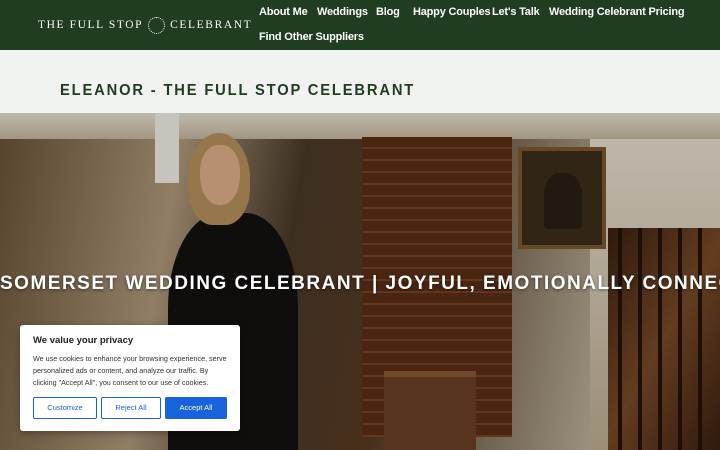 Image resolution: width=720 pixels, height=450 pixels. I want to click on nav-happy-couples: Happy Couples, so click(452, 12).